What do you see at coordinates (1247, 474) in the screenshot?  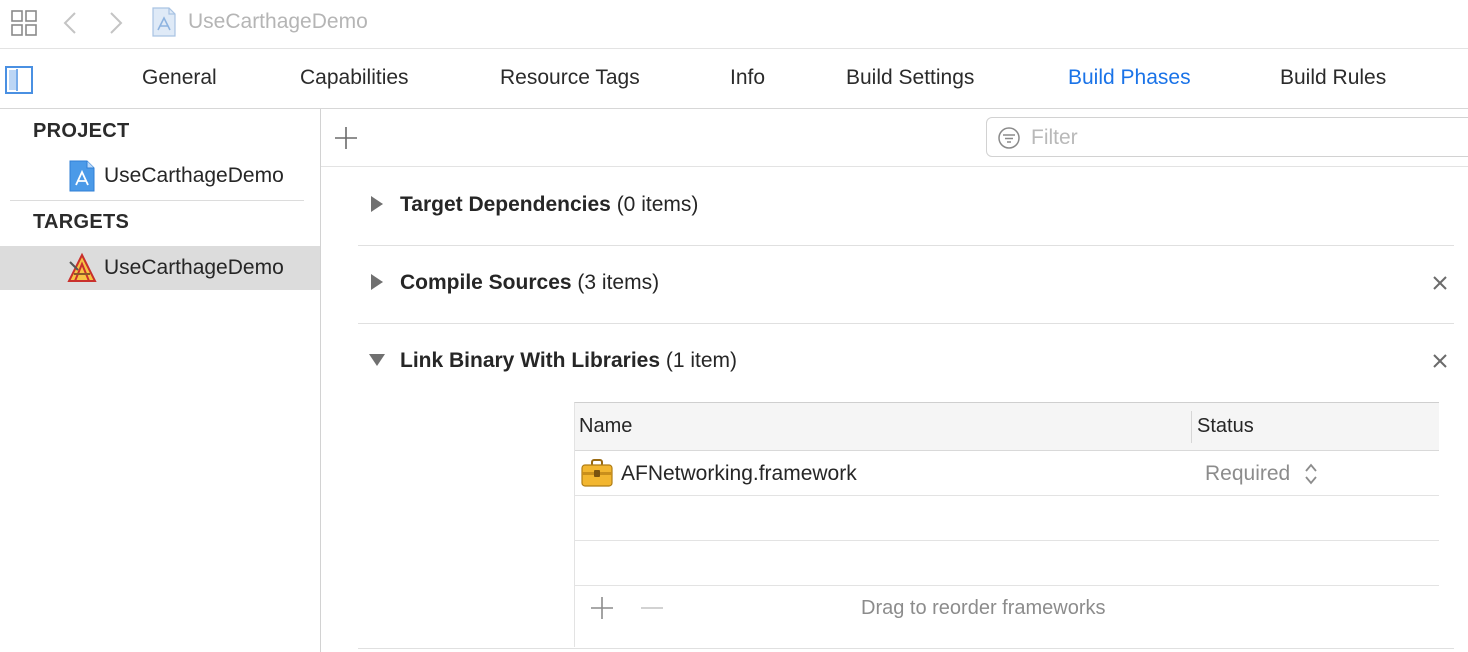 I see `status-popup: Required` at bounding box center [1247, 474].